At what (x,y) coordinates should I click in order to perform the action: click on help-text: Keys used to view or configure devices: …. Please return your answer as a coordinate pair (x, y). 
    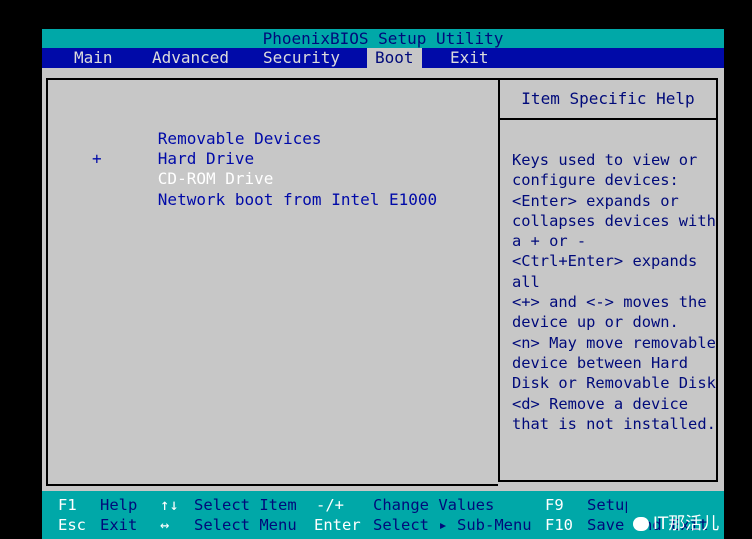
    Looking at the image, I should click on (614, 292).